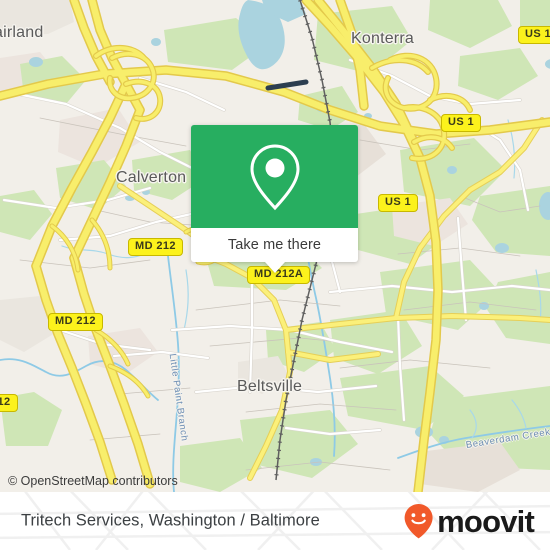 Image resolution: width=550 pixels, height=550 pixels. I want to click on route-shield-212-edge: 212, so click(9, 403).